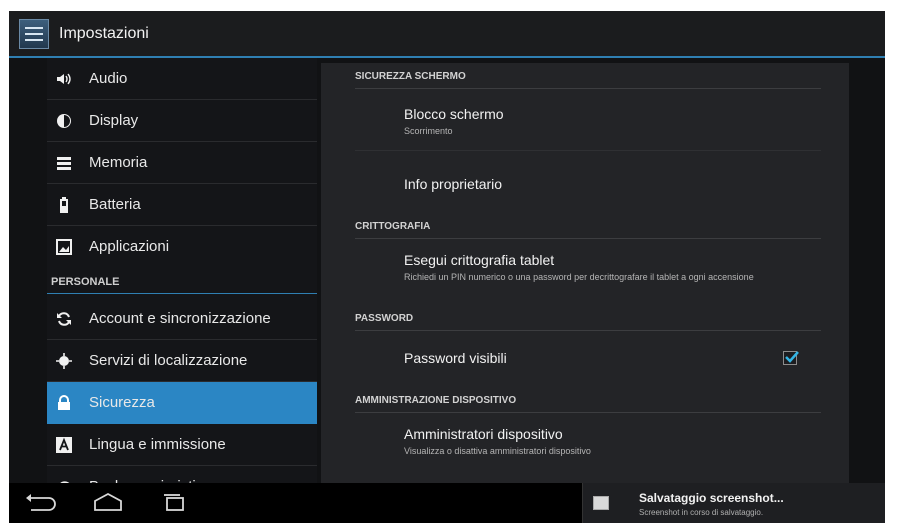 This screenshot has height=531, width=898. Describe the element at coordinates (64, 247) in the screenshot. I see `apps-icon` at that location.